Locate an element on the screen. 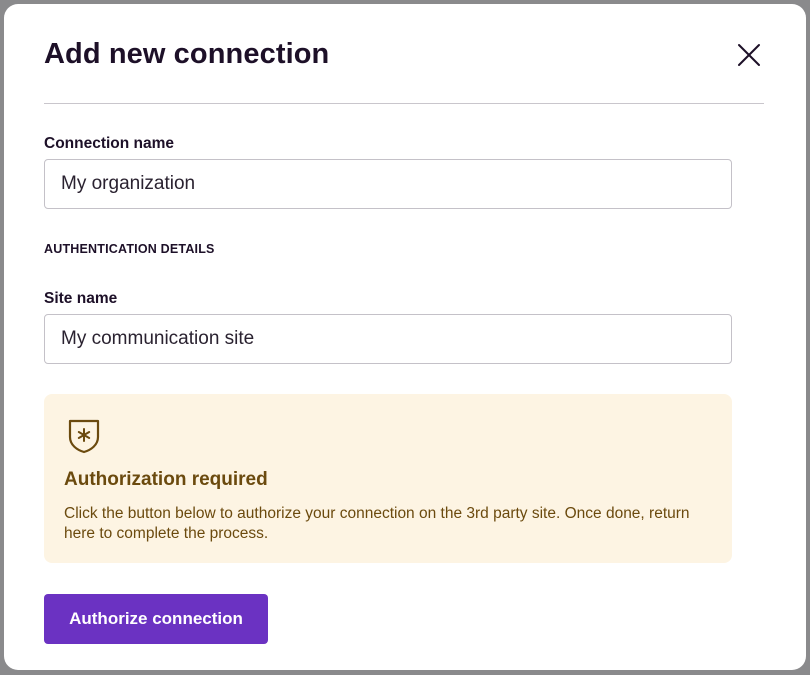 This screenshot has height=675, width=810. close-button is located at coordinates (749, 55).